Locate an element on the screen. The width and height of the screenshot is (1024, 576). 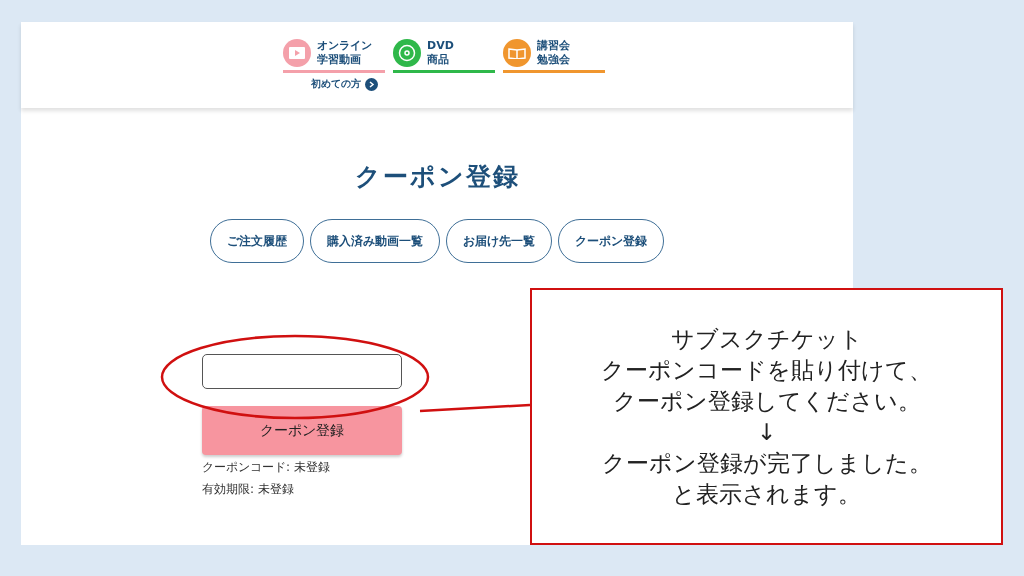
nav-link: DVD 商品 is located at coordinates (444, 56).